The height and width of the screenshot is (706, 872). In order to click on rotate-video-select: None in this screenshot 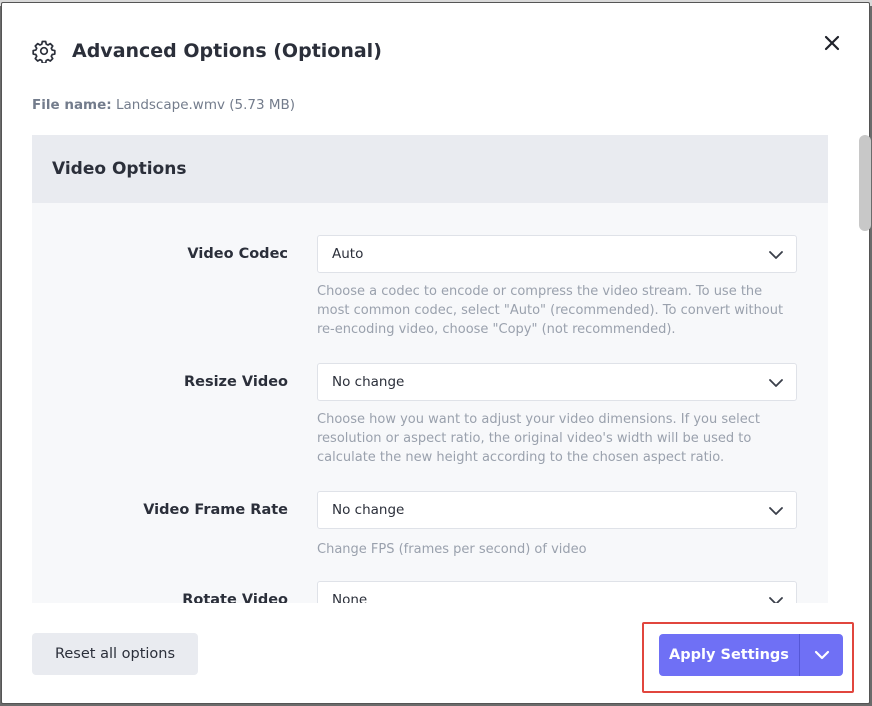, I will do `click(557, 592)`.